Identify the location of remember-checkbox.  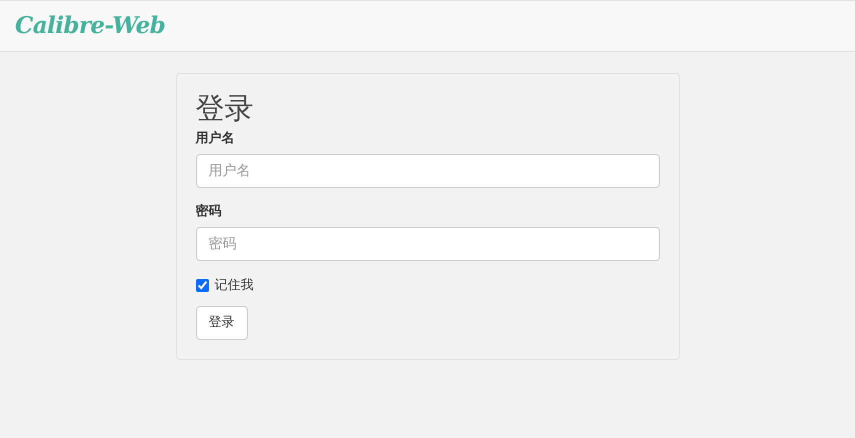
(202, 285).